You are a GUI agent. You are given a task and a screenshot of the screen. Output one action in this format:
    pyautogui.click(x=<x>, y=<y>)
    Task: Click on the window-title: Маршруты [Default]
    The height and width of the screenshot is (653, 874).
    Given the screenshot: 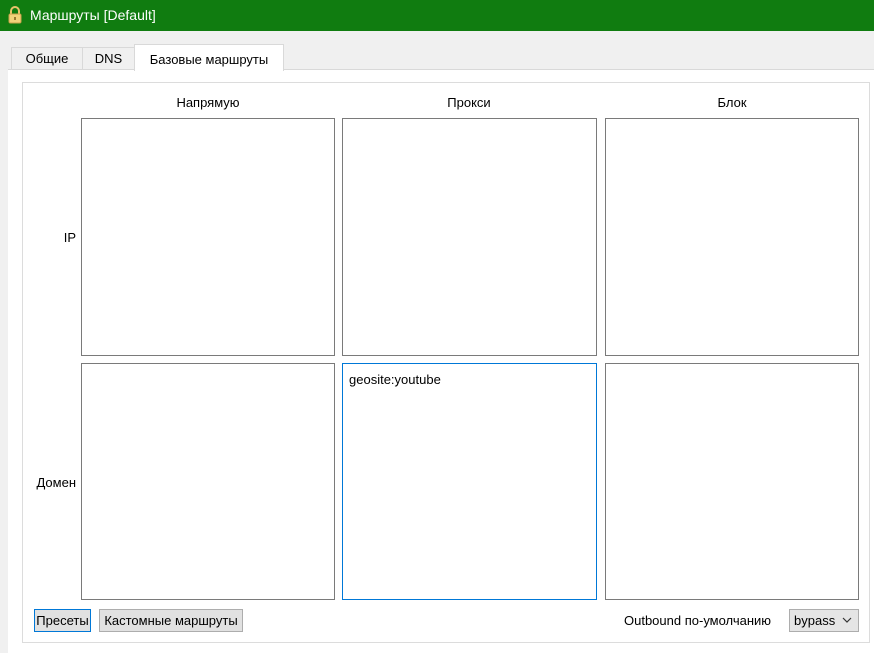 What is the action you would take?
    pyautogui.click(x=93, y=15)
    